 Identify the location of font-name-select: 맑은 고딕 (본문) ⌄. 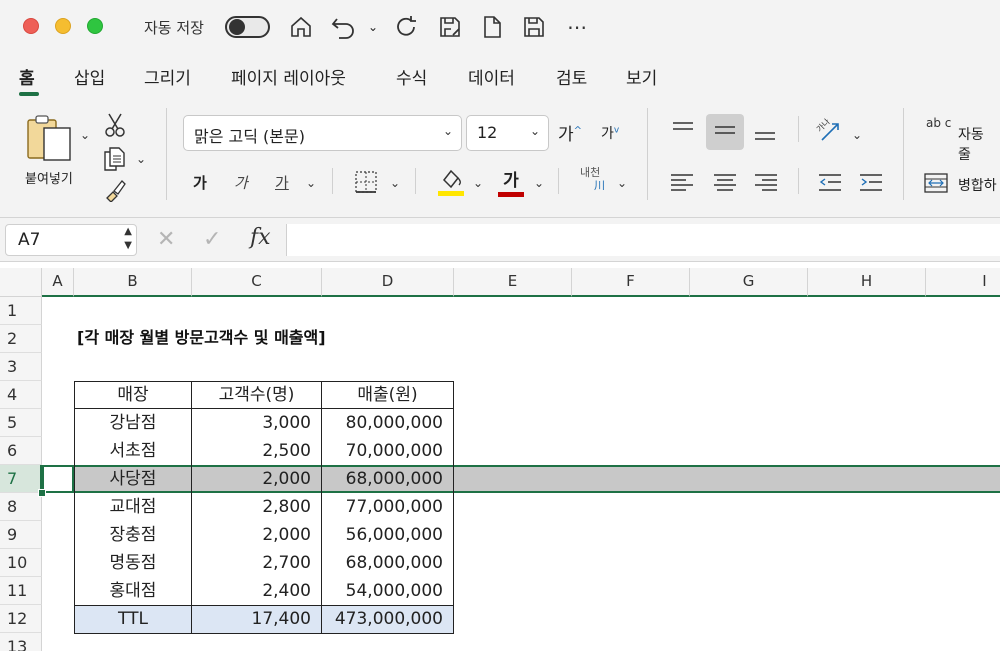
(322, 133).